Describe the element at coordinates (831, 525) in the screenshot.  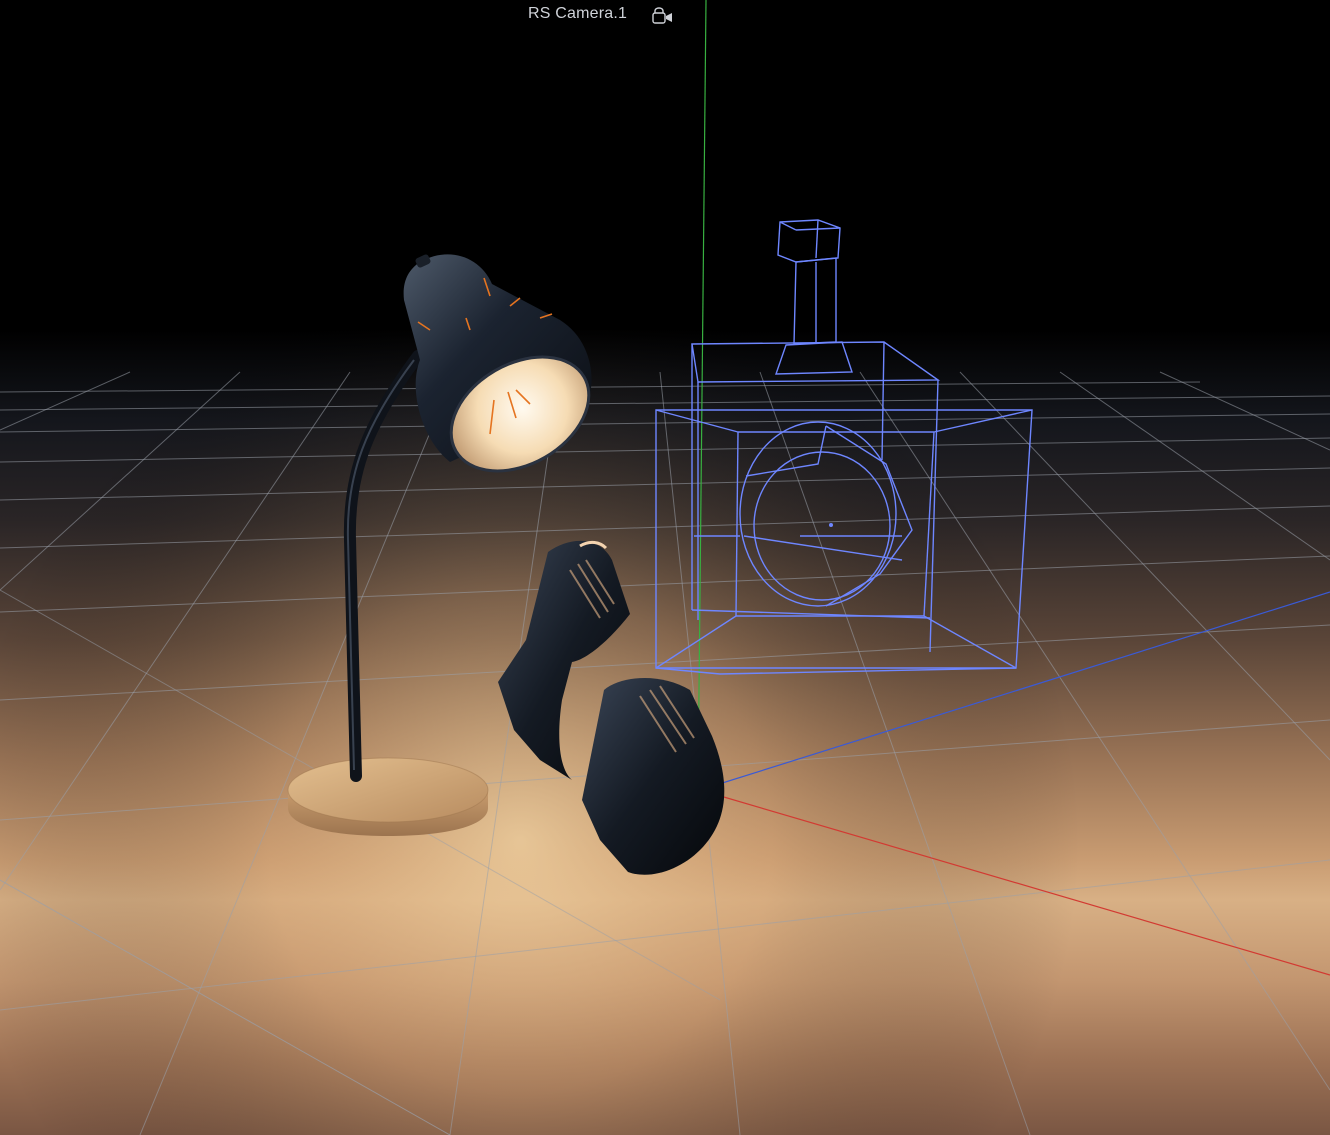
I see `camera-pivot-dot` at that location.